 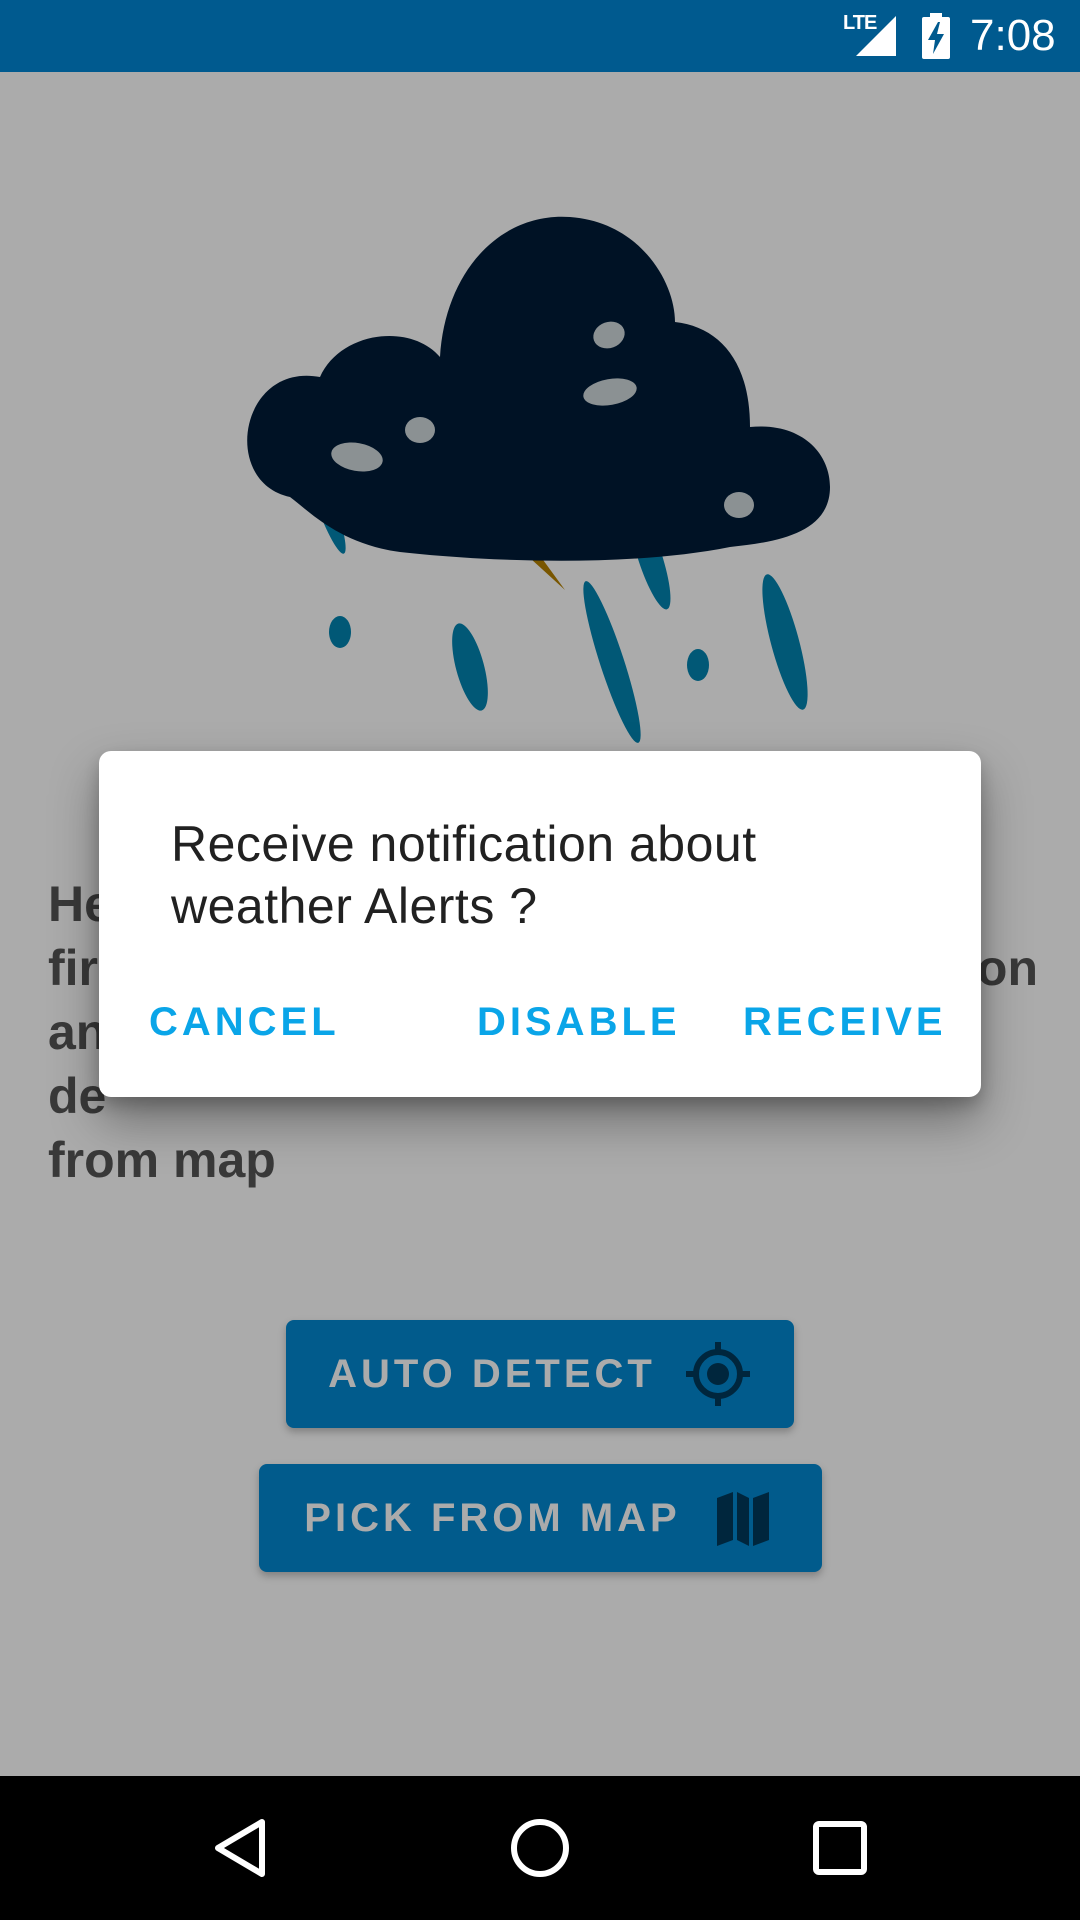 What do you see at coordinates (845, 1022) in the screenshot?
I see `receive-button: RECEIVE` at bounding box center [845, 1022].